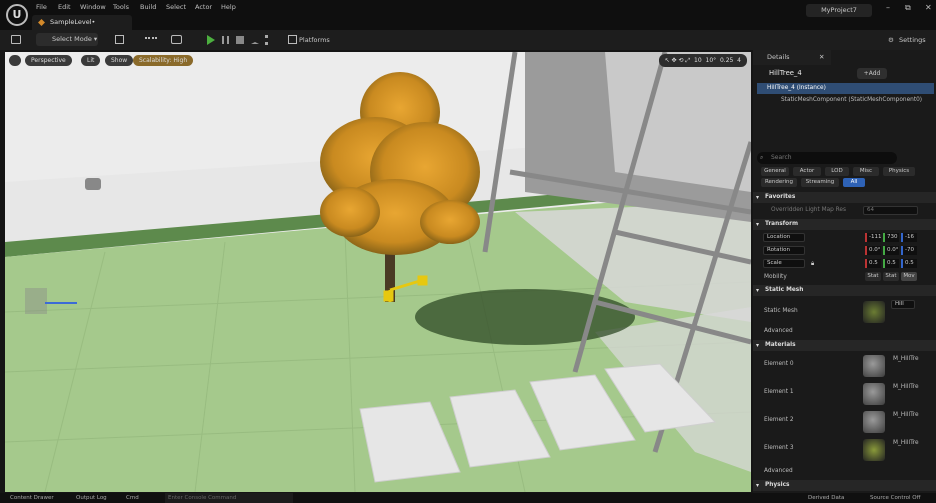 The image size is (936, 503). What do you see at coordinates (91, 498) in the screenshot?
I see `output-log-button: Output Log` at bounding box center [91, 498].